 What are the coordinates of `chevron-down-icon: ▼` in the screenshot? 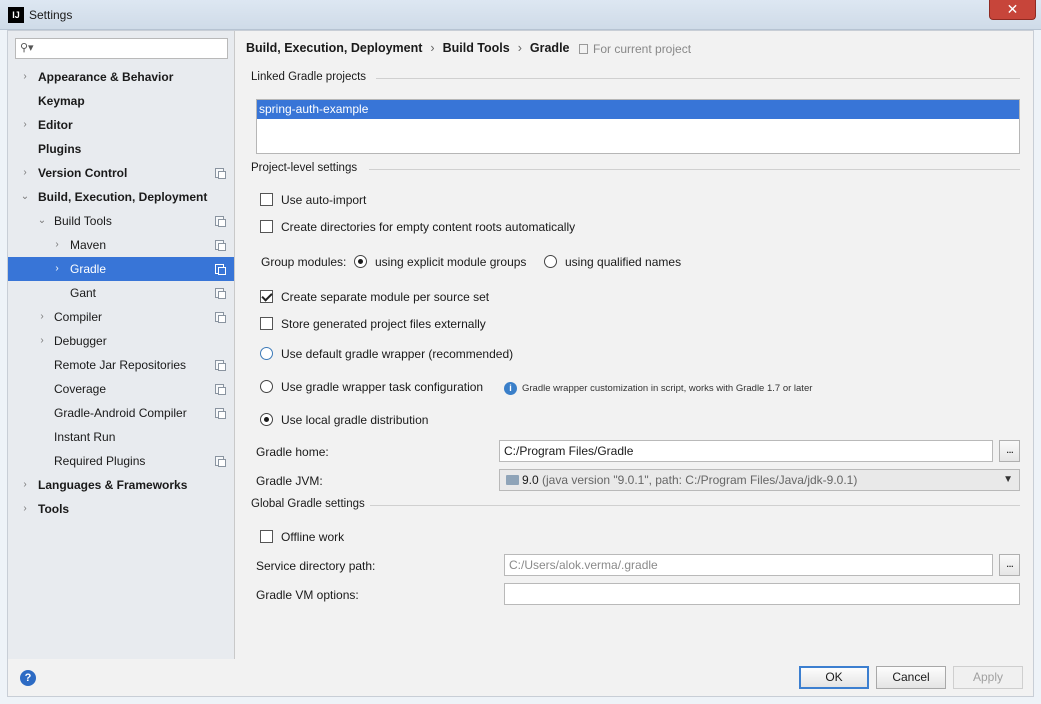 It's located at (1008, 480).